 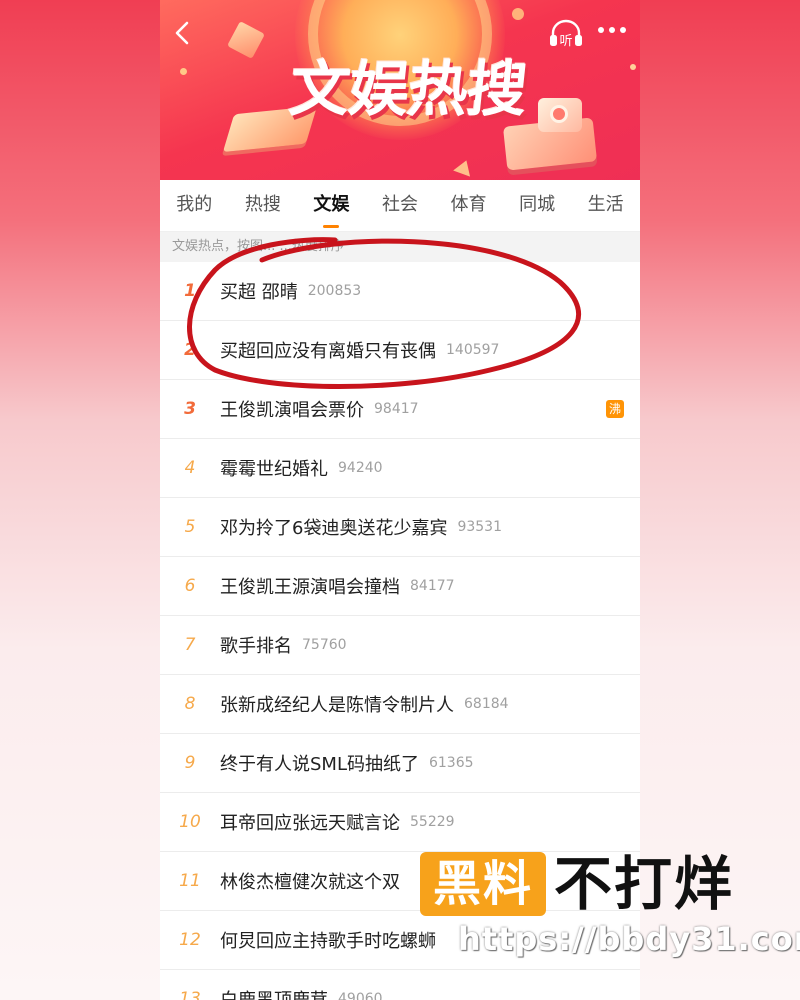 I want to click on list-item: 8 张新成经纪人是陈情令制片人 68184, so click(x=400, y=704).